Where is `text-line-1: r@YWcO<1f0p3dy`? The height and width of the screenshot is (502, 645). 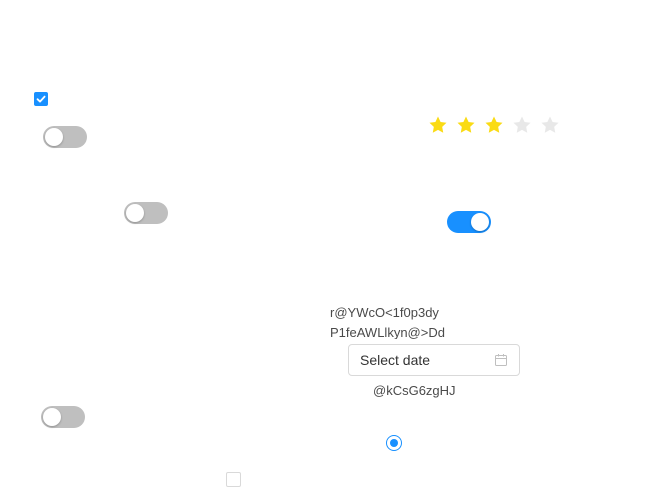
text-line-1: r@YWcO<1f0p3dy is located at coordinates (384, 312).